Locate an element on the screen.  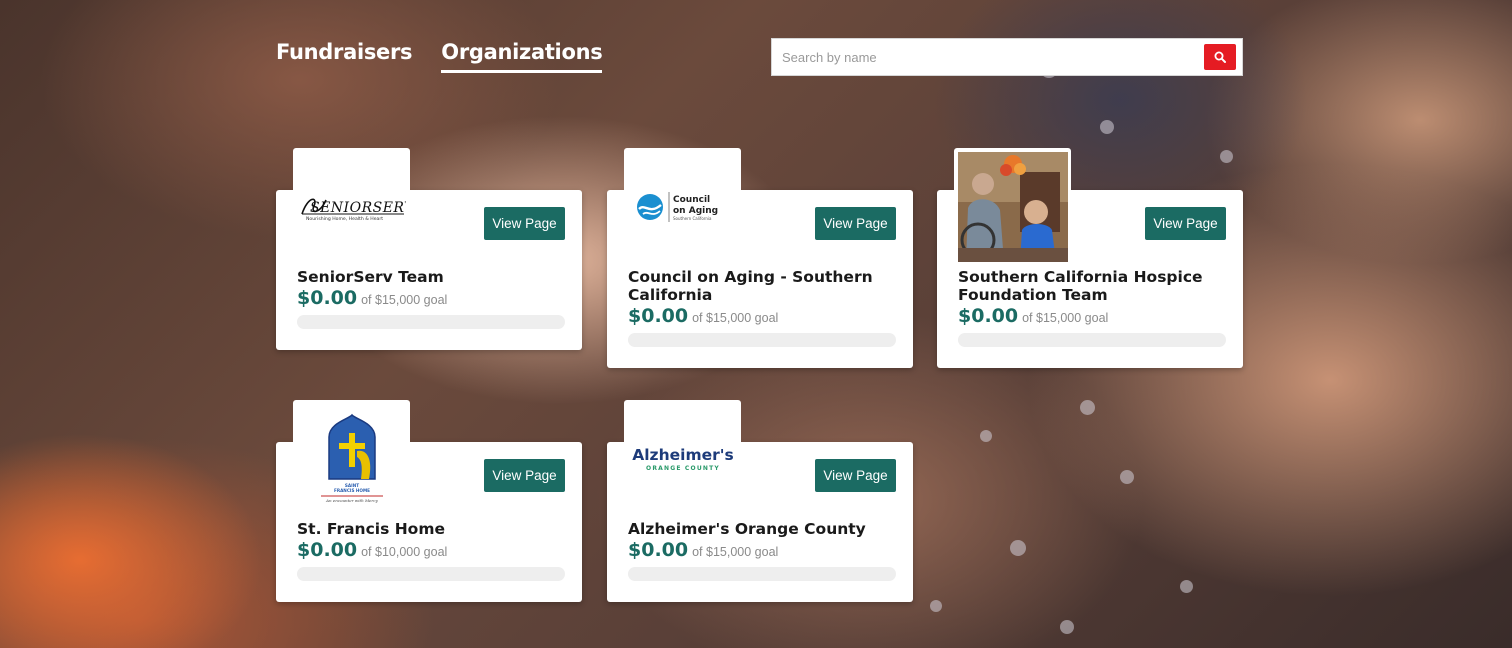
search-bar is located at coordinates (1007, 57).